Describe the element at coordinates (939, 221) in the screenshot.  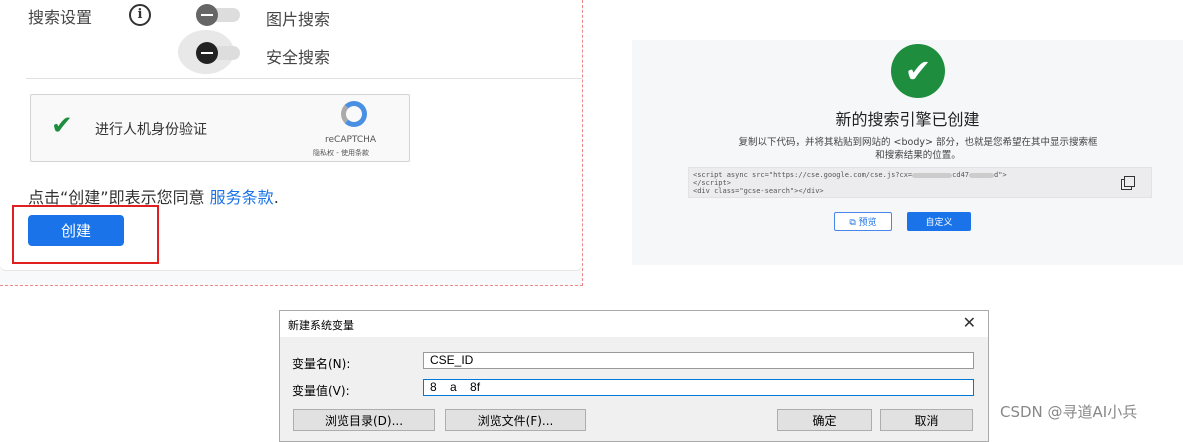
I see `customize-button: 自定义` at that location.